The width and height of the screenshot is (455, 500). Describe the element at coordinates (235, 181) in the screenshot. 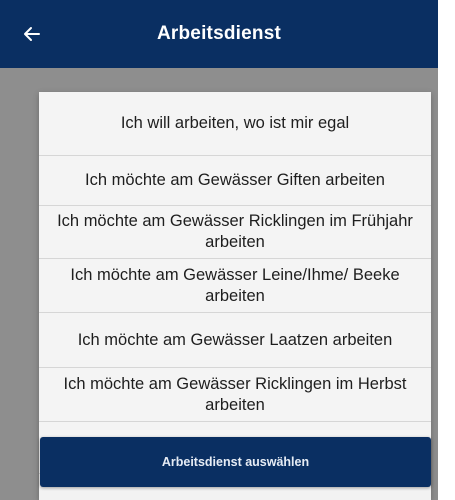

I see `option-giften: Ich möchte am Gewässer Giften arbeiten` at that location.